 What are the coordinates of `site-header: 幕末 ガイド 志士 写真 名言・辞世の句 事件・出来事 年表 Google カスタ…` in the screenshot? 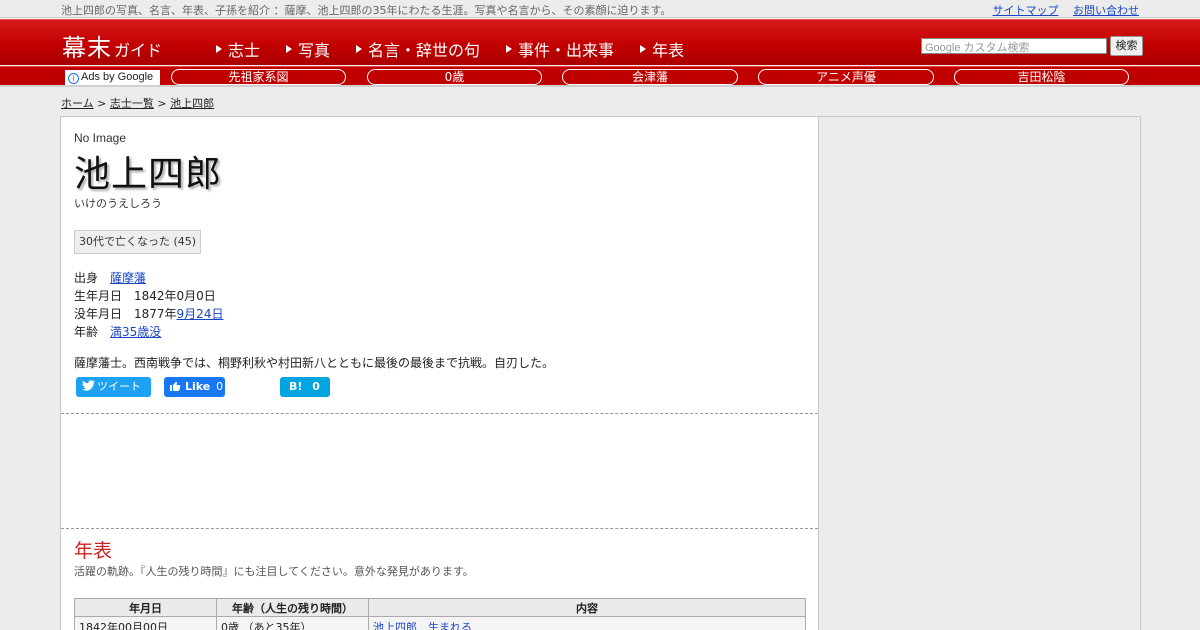 It's located at (600, 42).